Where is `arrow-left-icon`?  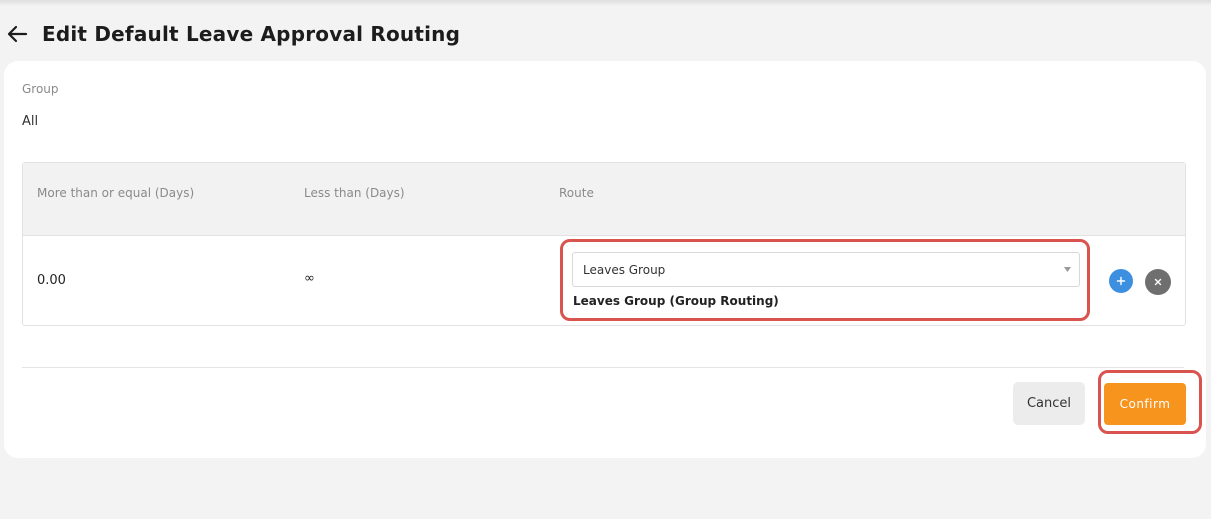
arrow-left-icon is located at coordinates (17, 34).